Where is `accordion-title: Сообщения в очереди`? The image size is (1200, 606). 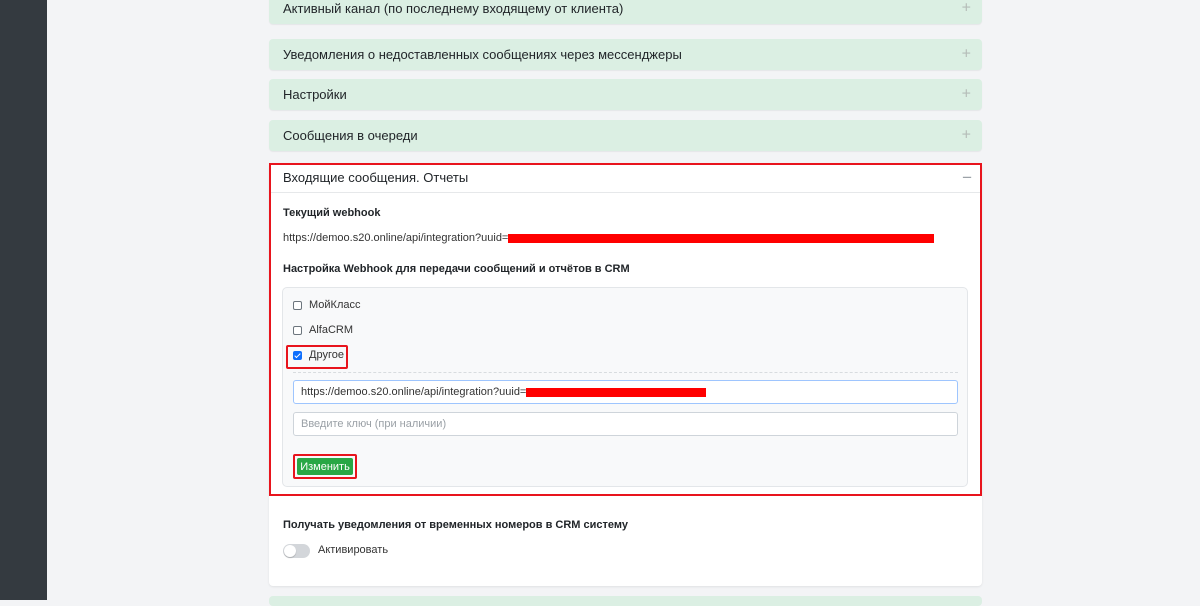
accordion-title: Сообщения в очереди is located at coordinates (350, 135).